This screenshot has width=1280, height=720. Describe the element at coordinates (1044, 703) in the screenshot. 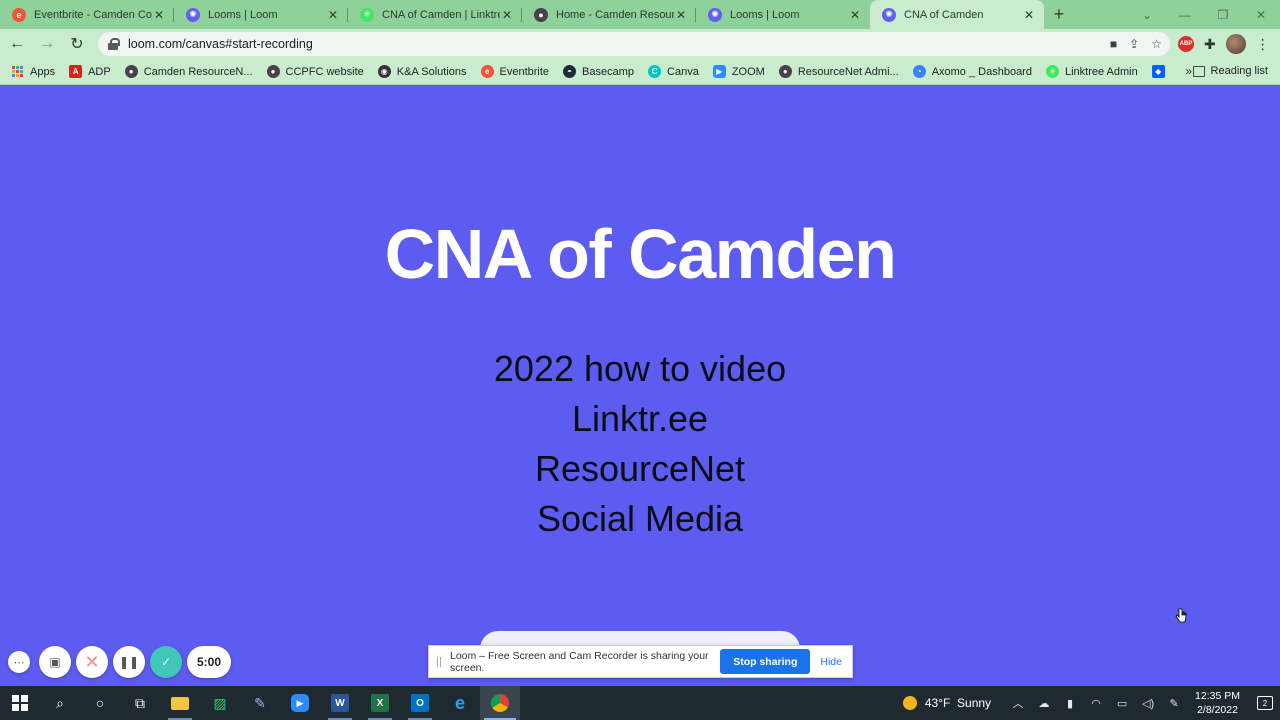

I see `onedrive-icon: ☁` at that location.